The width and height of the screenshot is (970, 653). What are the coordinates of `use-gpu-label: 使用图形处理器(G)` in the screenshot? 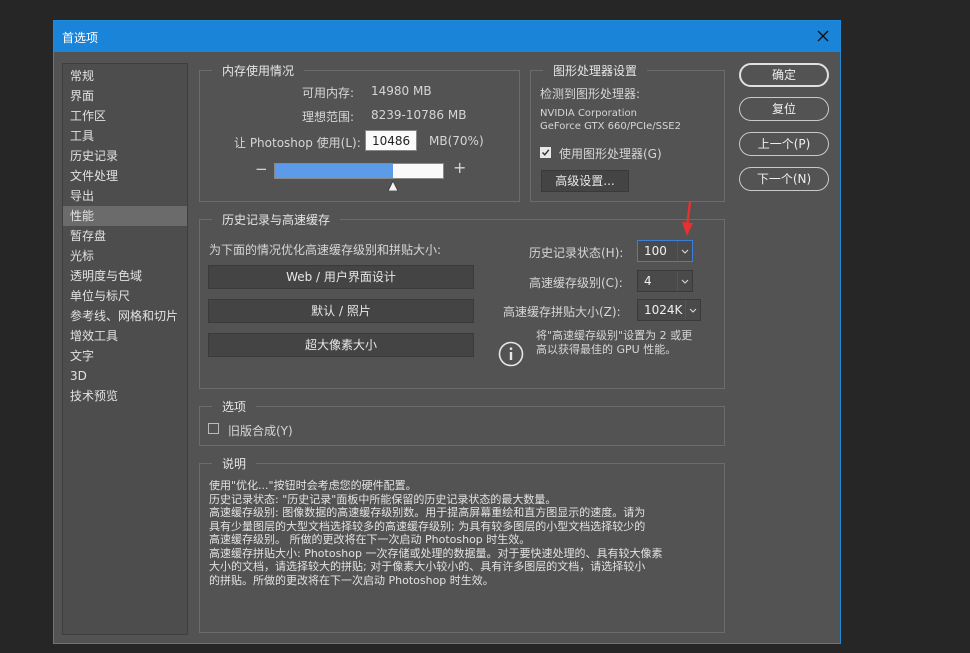 It's located at (610, 153).